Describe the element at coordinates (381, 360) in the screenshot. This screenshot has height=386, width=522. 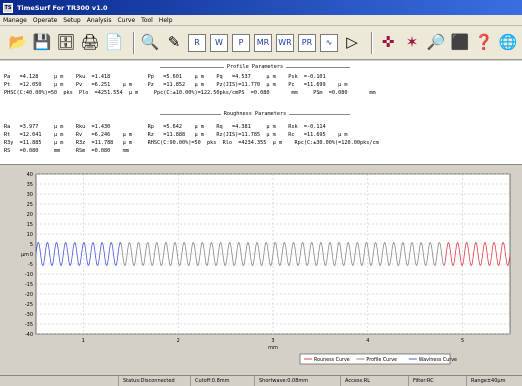
I see `legend-label: Profile Curve` at that location.